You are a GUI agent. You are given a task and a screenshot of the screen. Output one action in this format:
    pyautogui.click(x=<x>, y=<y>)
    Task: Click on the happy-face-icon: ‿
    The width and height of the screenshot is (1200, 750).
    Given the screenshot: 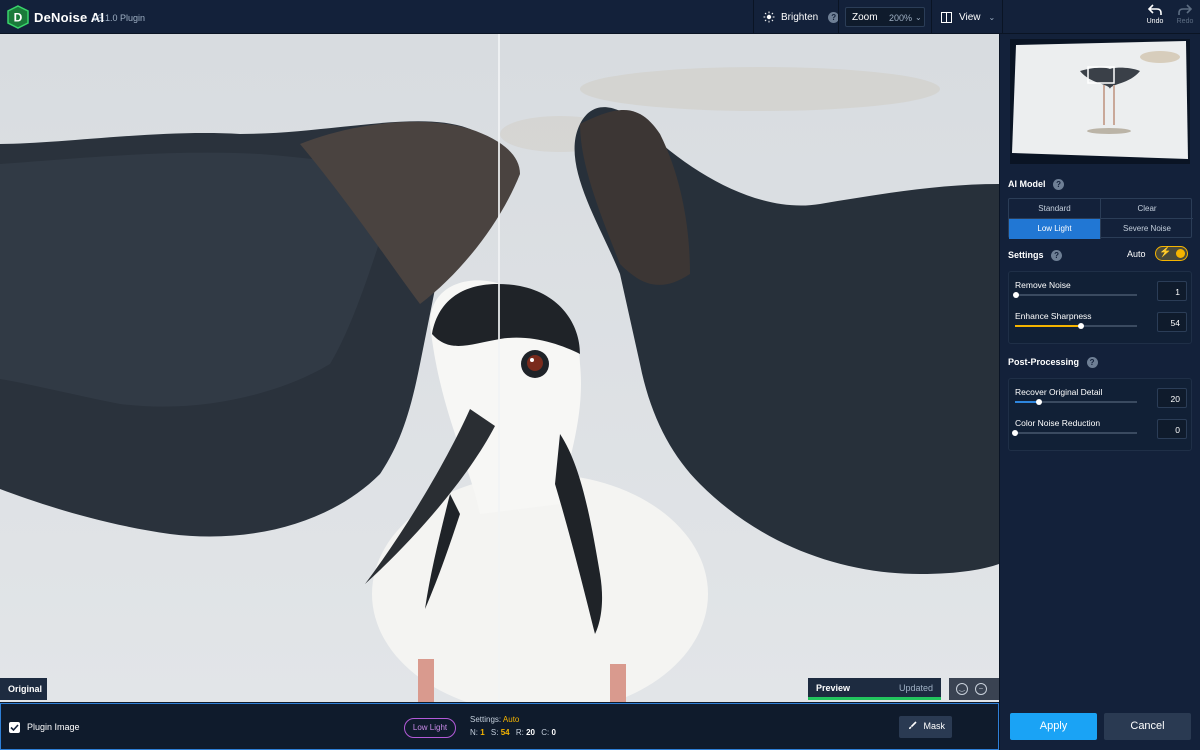 What is the action you would take?
    pyautogui.click(x=962, y=689)
    